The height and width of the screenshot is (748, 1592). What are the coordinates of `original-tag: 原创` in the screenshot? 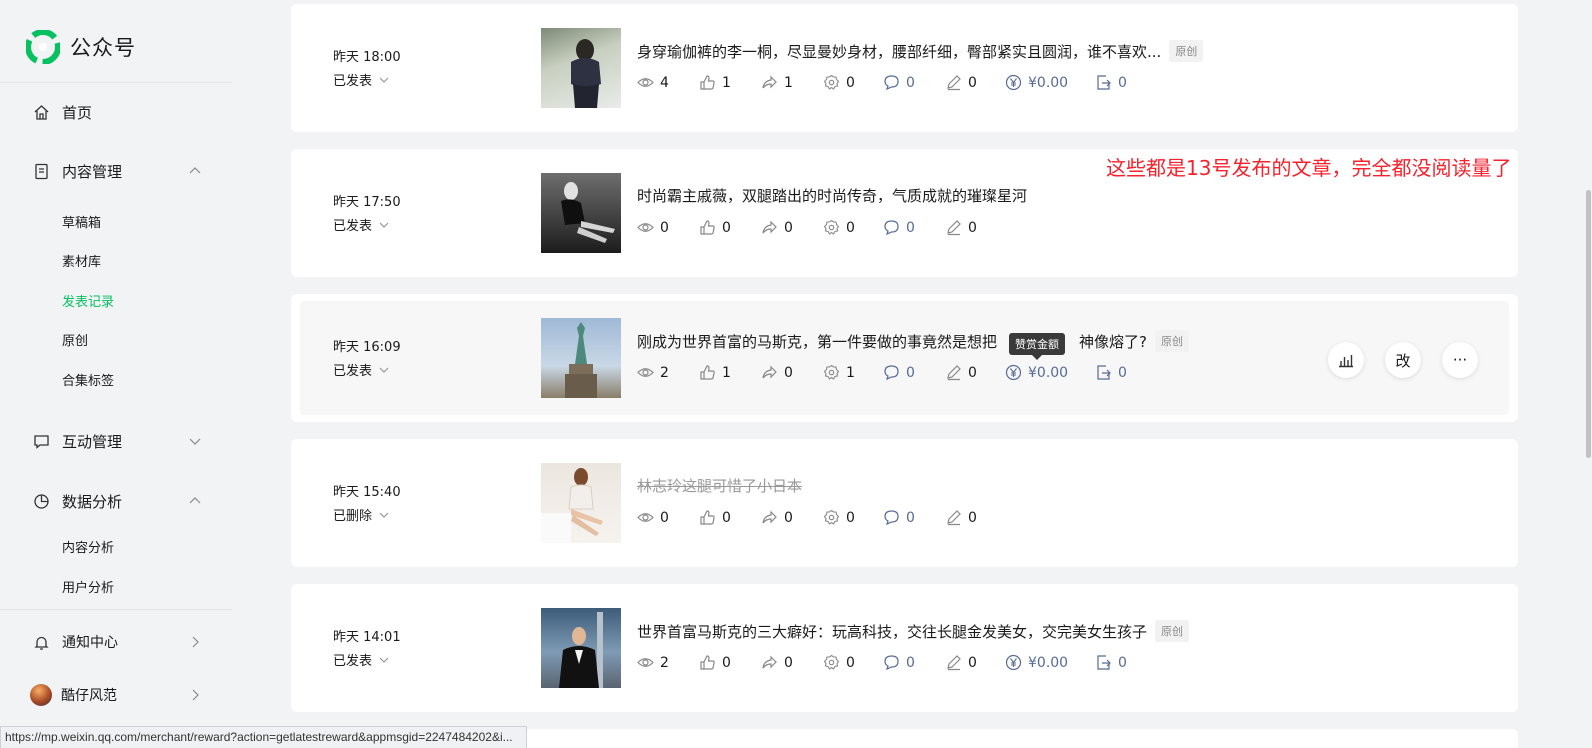 It's located at (1171, 341).